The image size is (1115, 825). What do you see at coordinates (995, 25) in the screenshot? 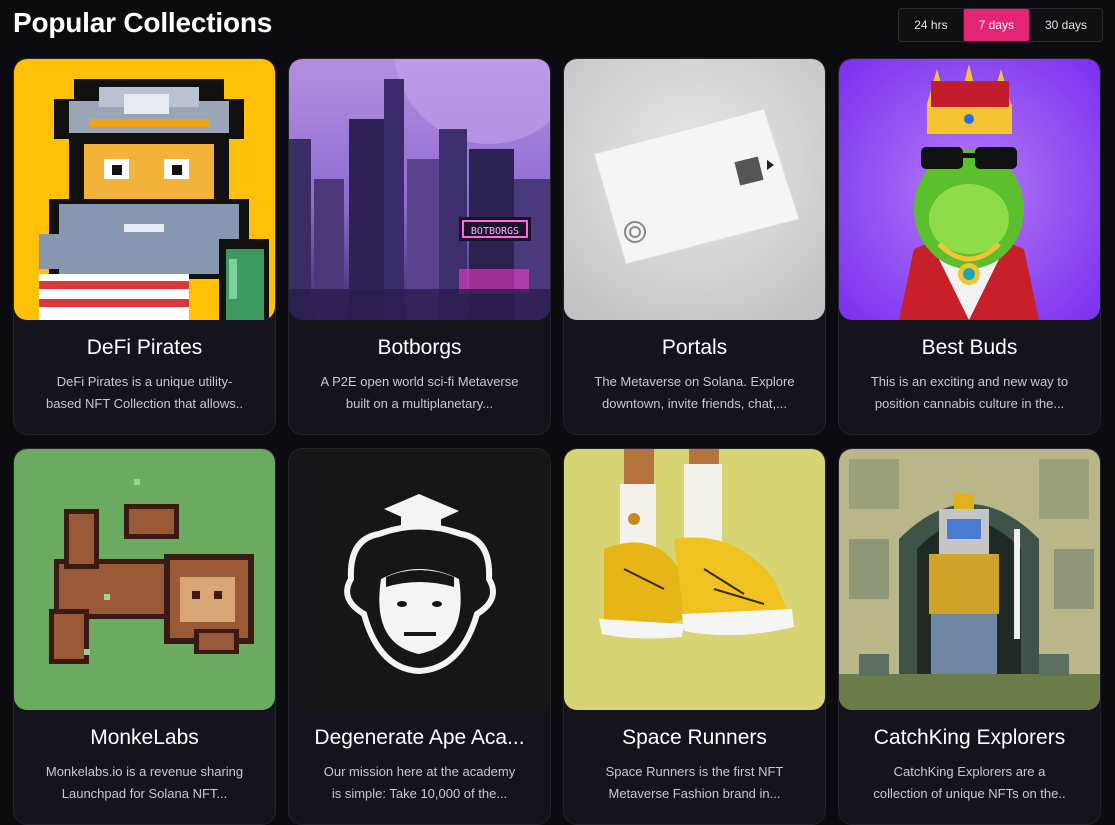
I see `range-7days-button: 7 days` at bounding box center [995, 25].